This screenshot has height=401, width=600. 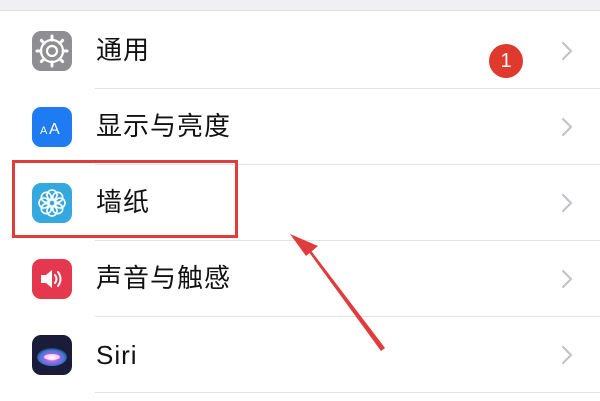 I want to click on settings-row-label: 通用, so click(x=123, y=51).